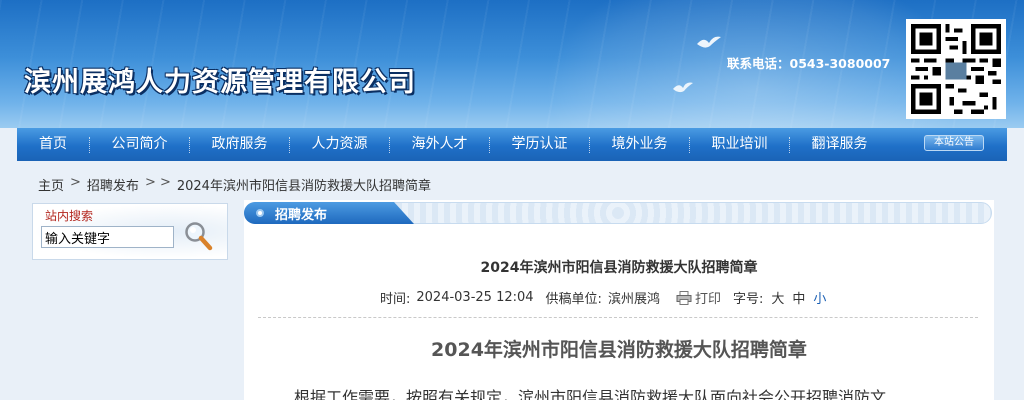 This screenshot has height=400, width=1024. What do you see at coordinates (798, 297) in the screenshot?
I see `font-size-medium: 中` at bounding box center [798, 297].